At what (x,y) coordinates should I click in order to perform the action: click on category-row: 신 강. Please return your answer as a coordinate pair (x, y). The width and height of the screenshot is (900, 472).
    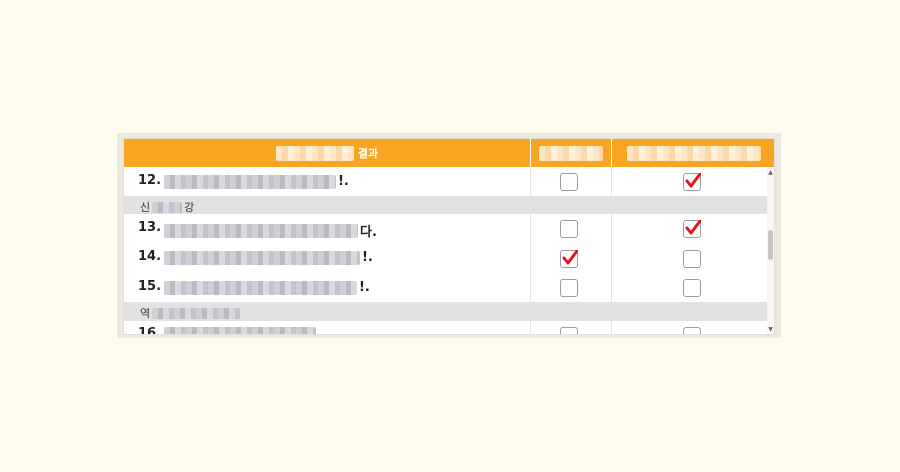
    Looking at the image, I should click on (449, 205).